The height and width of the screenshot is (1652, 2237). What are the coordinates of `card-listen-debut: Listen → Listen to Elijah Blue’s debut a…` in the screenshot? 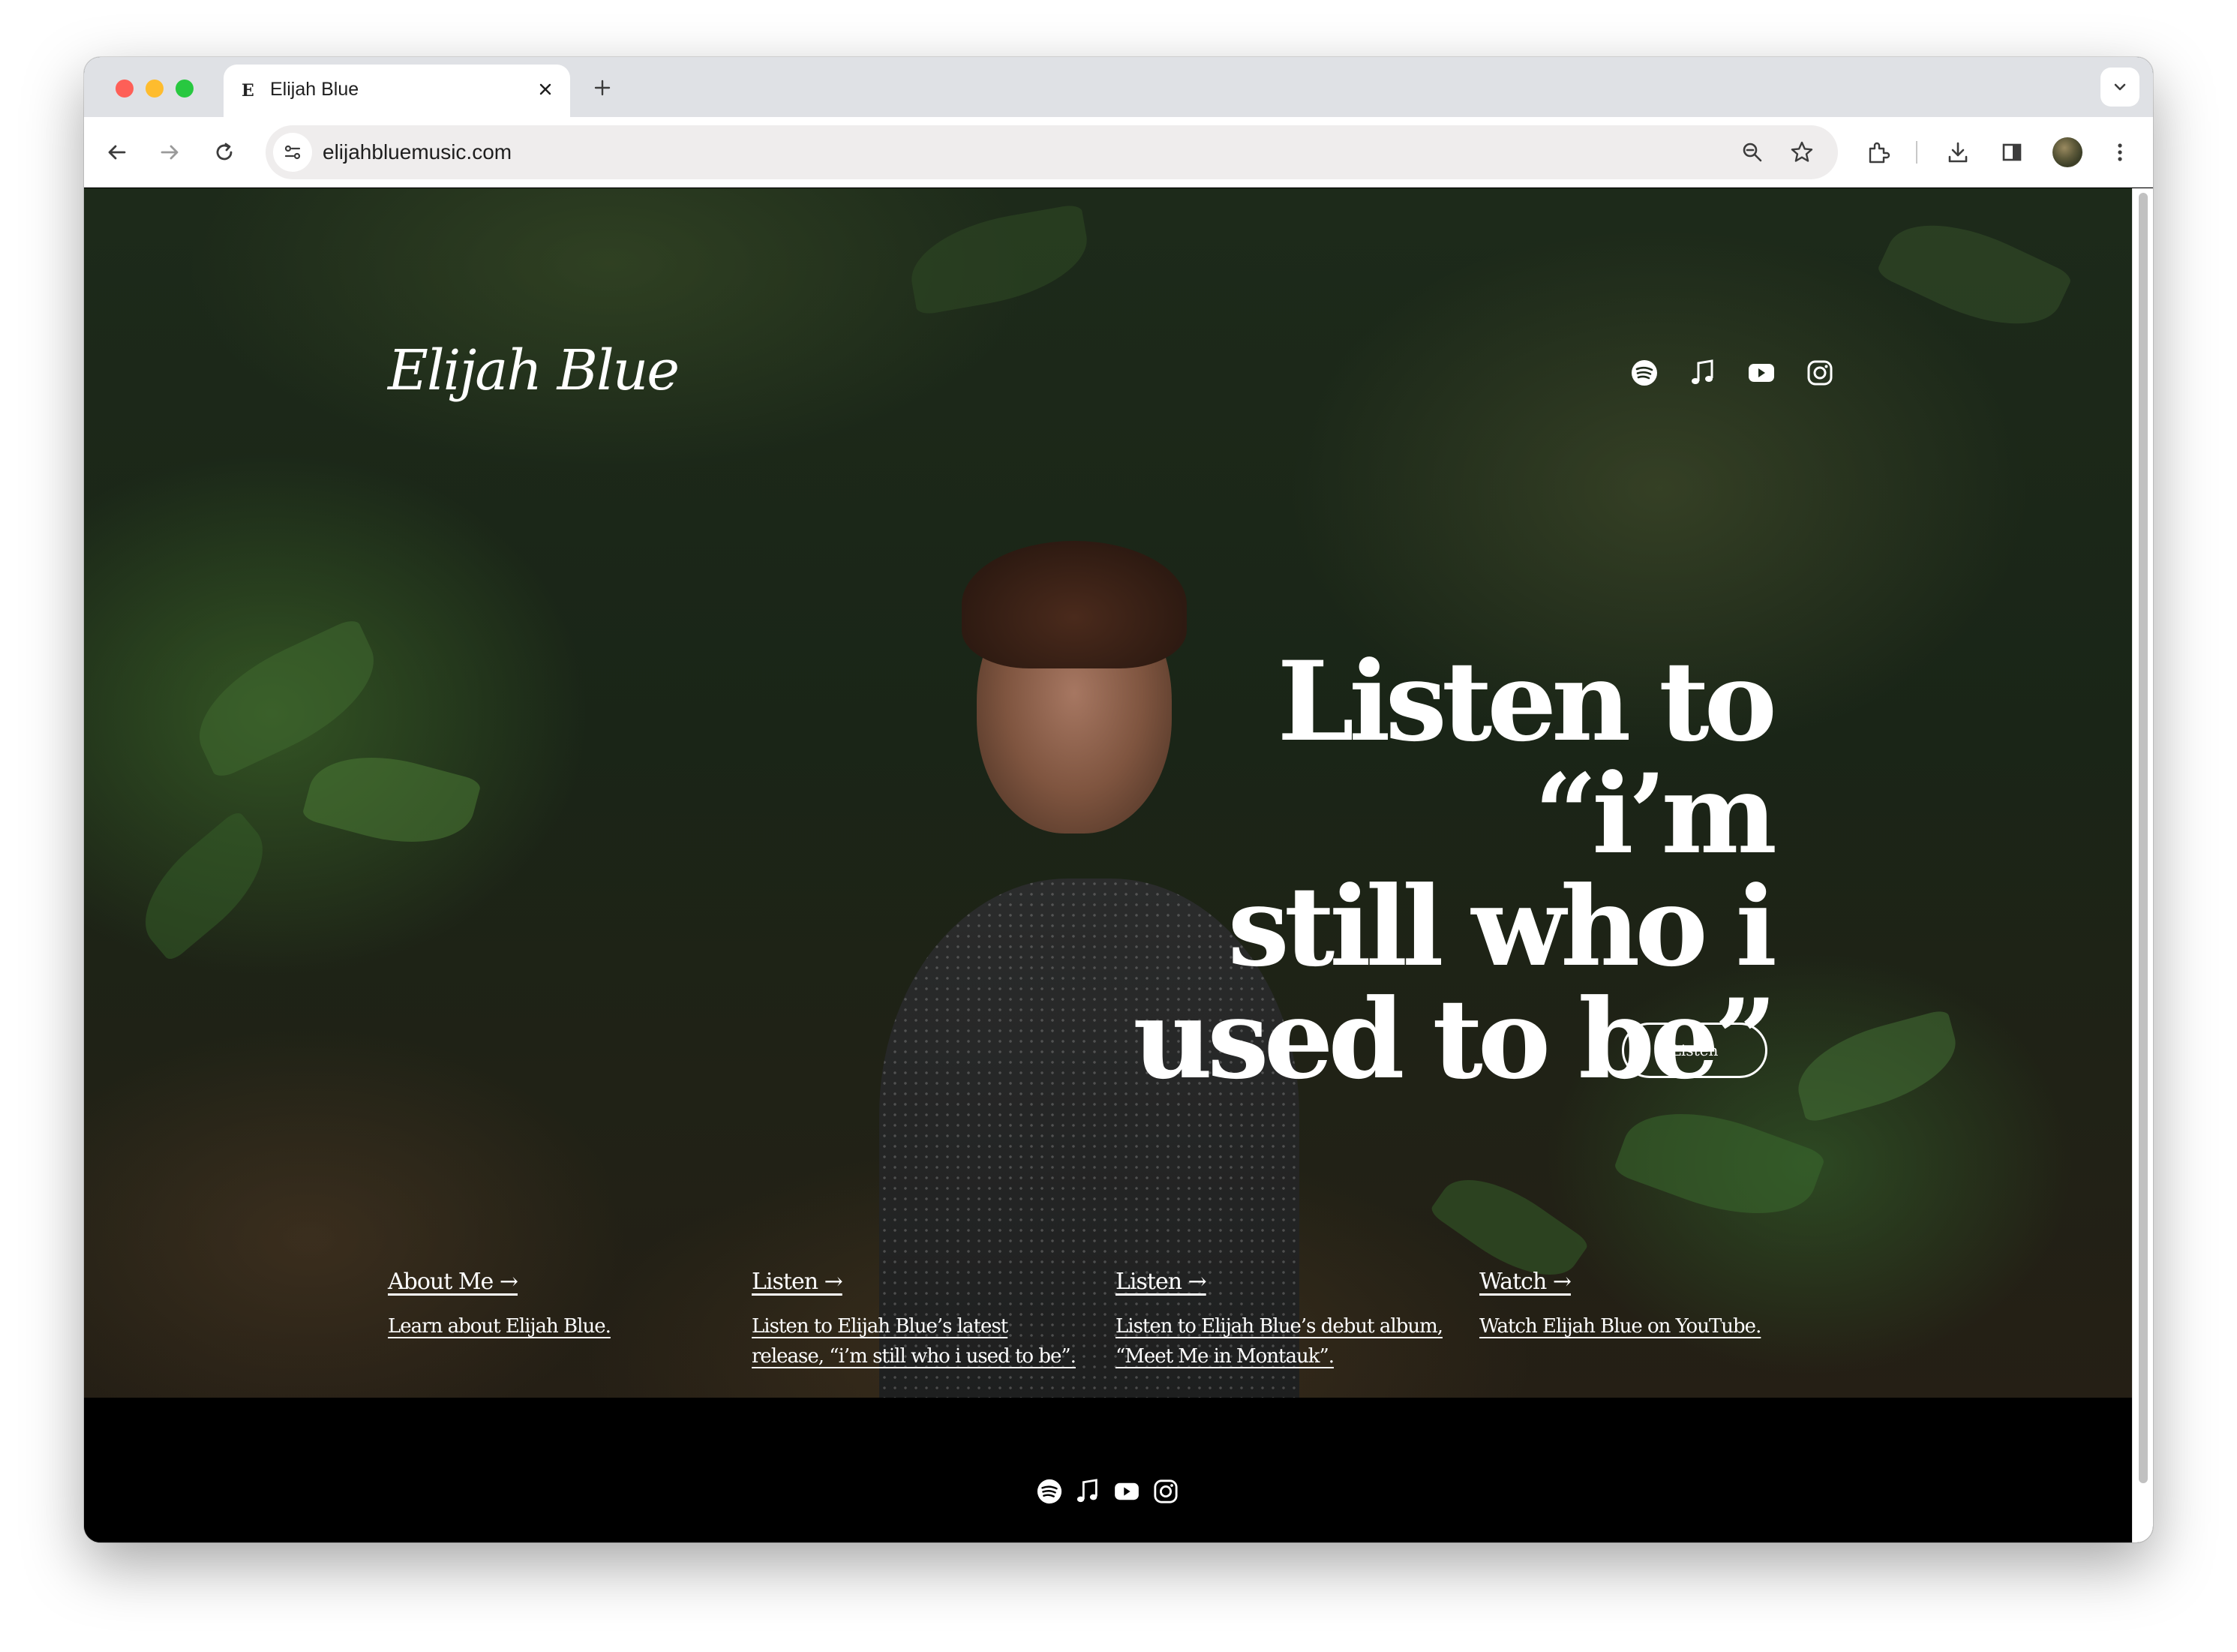 It's located at (1280, 1320).